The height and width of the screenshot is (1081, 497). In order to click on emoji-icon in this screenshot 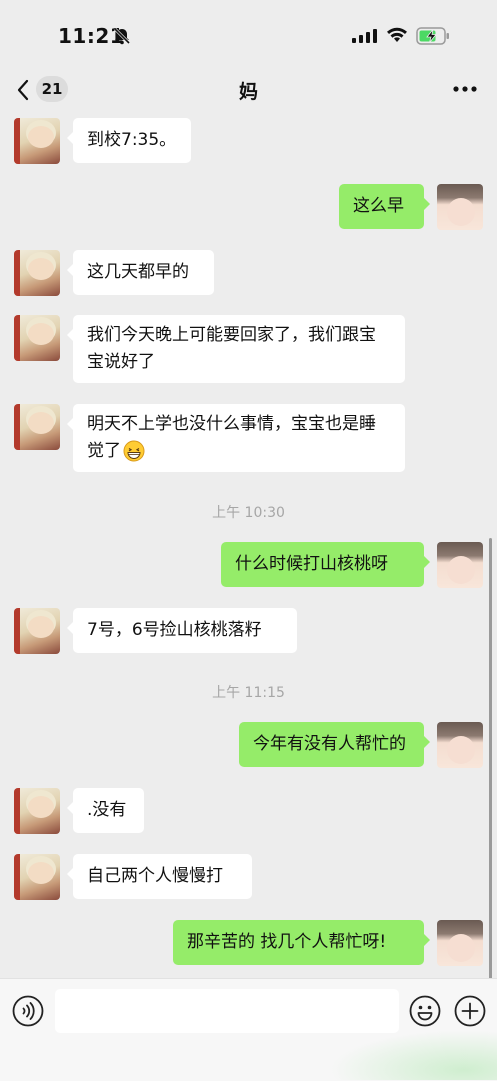, I will do `click(425, 1011)`.